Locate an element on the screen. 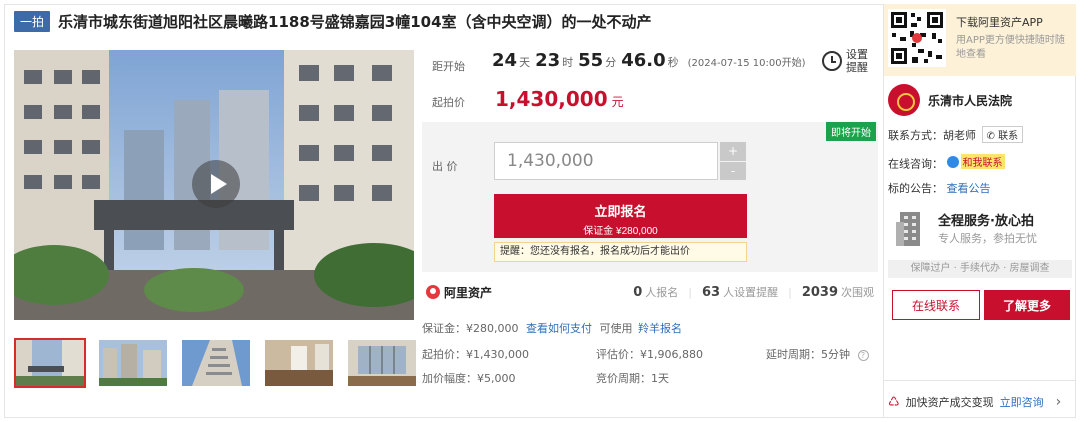  aliyun-logo-icon is located at coordinates (433, 292).